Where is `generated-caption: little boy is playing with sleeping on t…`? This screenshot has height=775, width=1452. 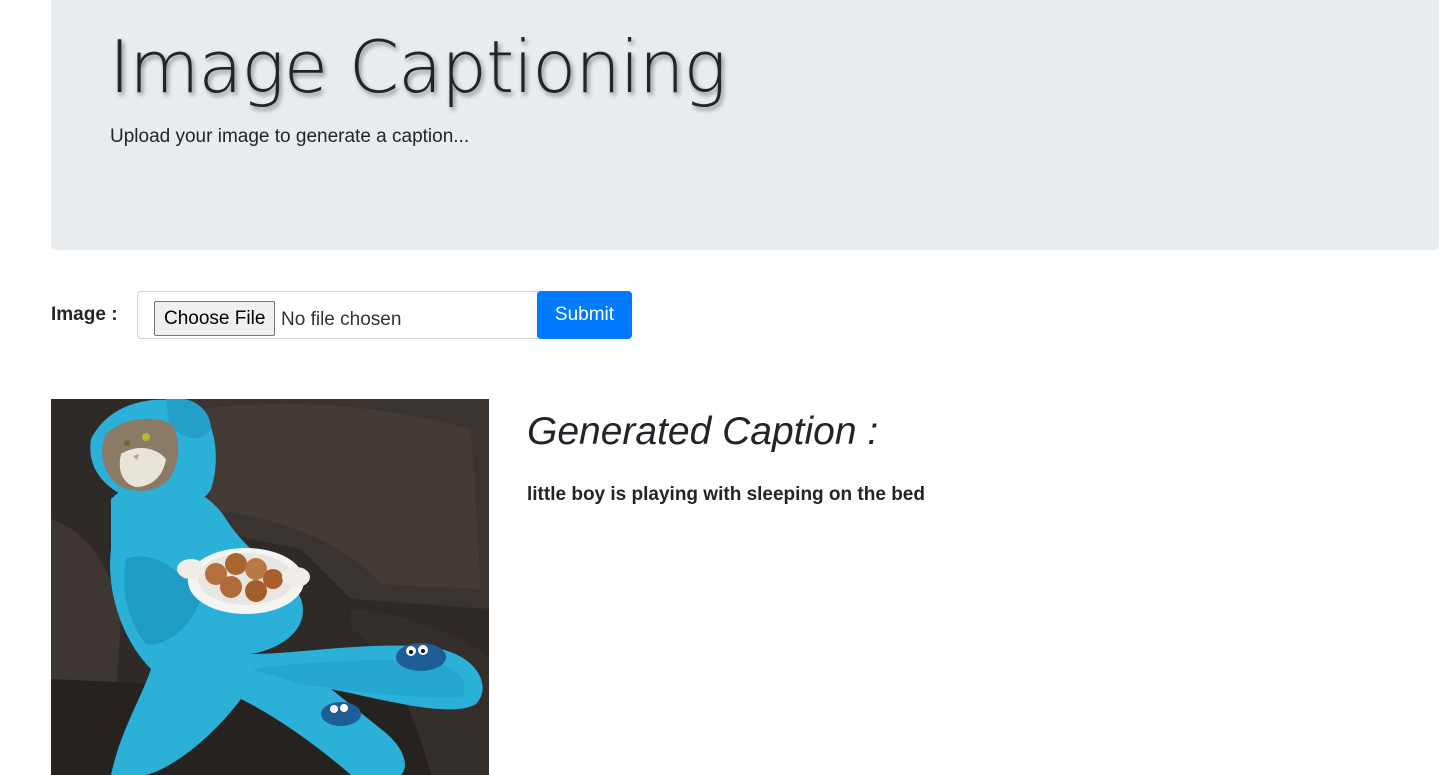 generated-caption: little boy is playing with sleeping on t… is located at coordinates (726, 494).